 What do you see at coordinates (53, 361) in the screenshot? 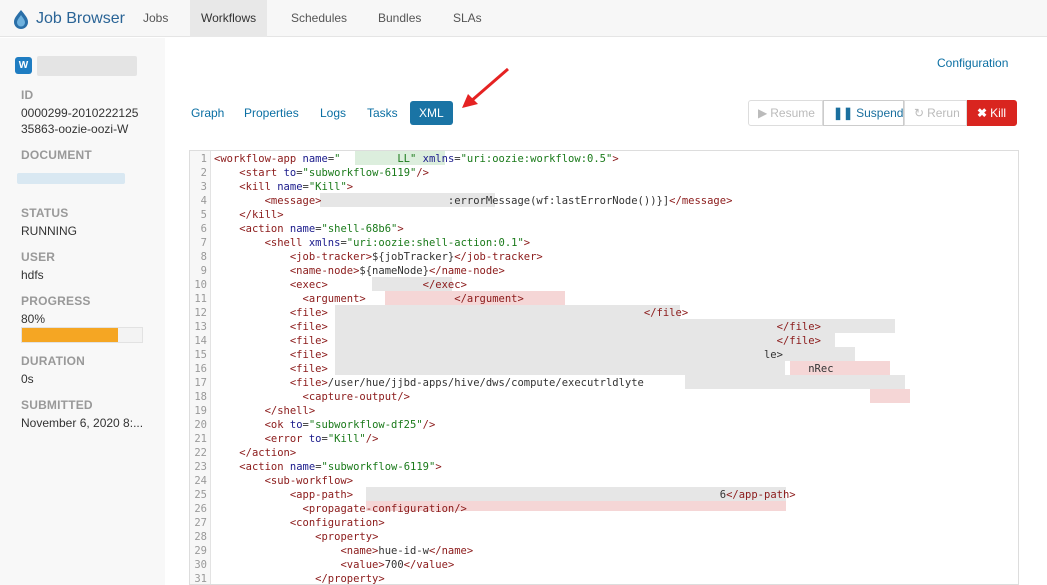
I see `duration-label: DURATION` at bounding box center [53, 361].